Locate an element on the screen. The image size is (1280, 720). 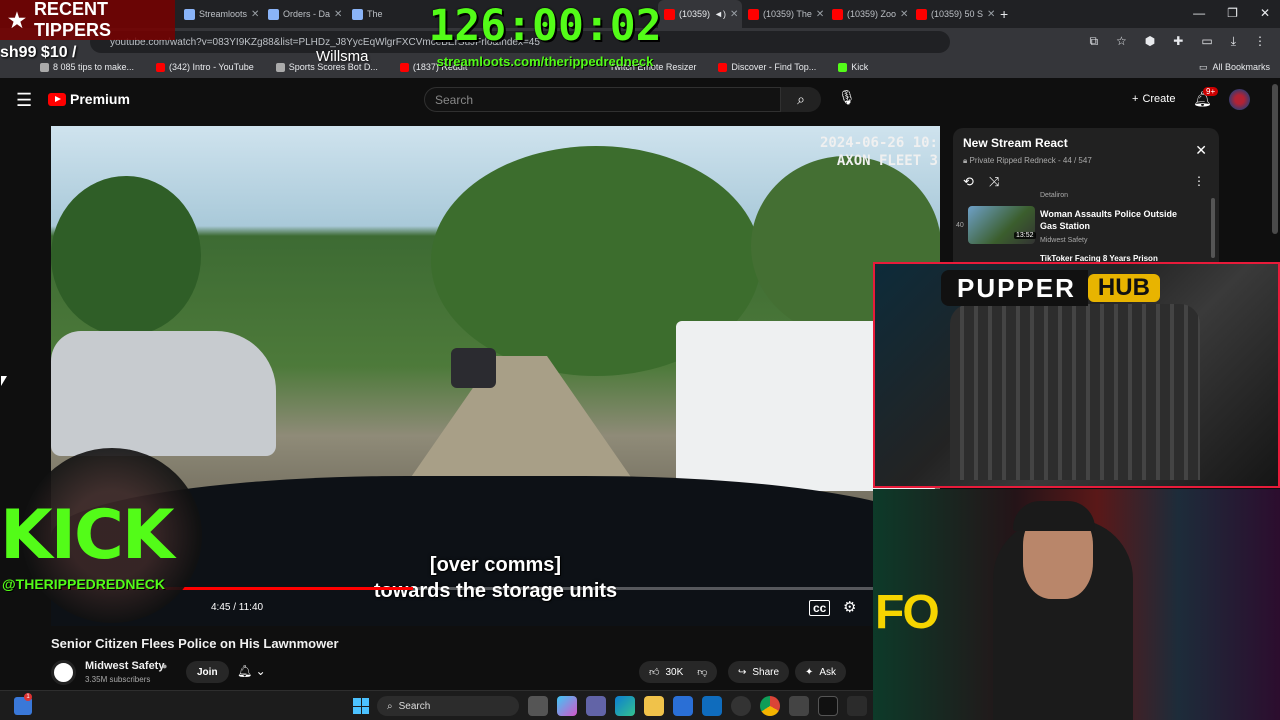
youtube-play-icon is located at coordinates (57, 99).